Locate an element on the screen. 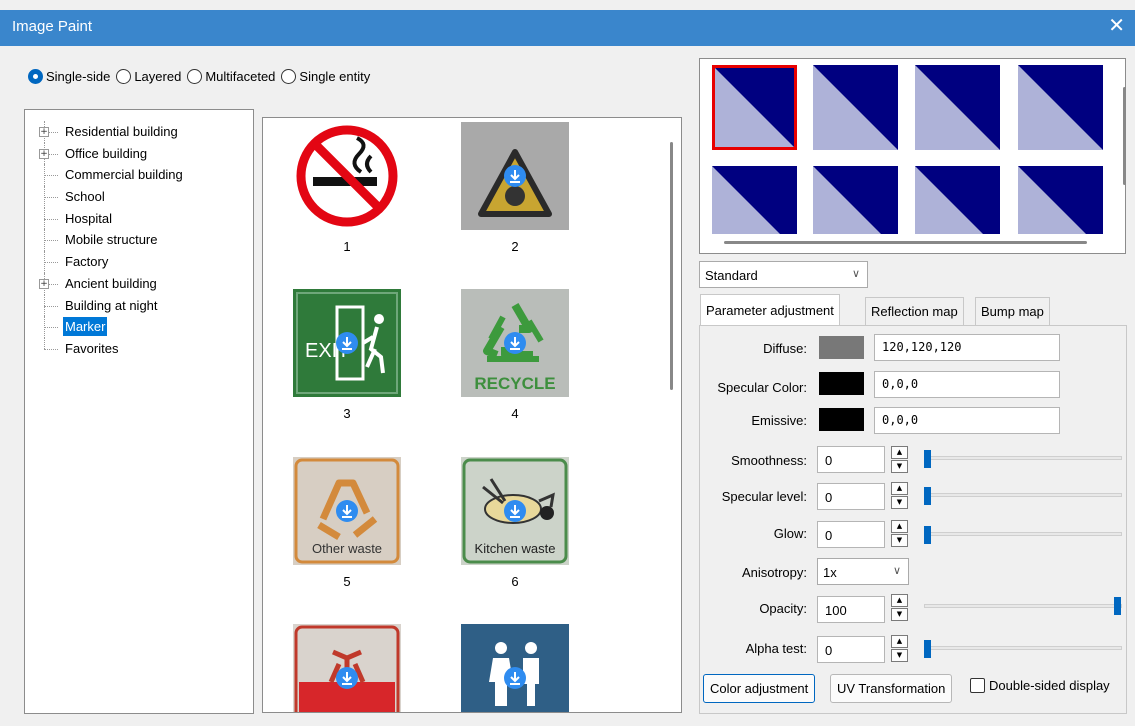  gallery-item-warning is located at coordinates (515, 176).